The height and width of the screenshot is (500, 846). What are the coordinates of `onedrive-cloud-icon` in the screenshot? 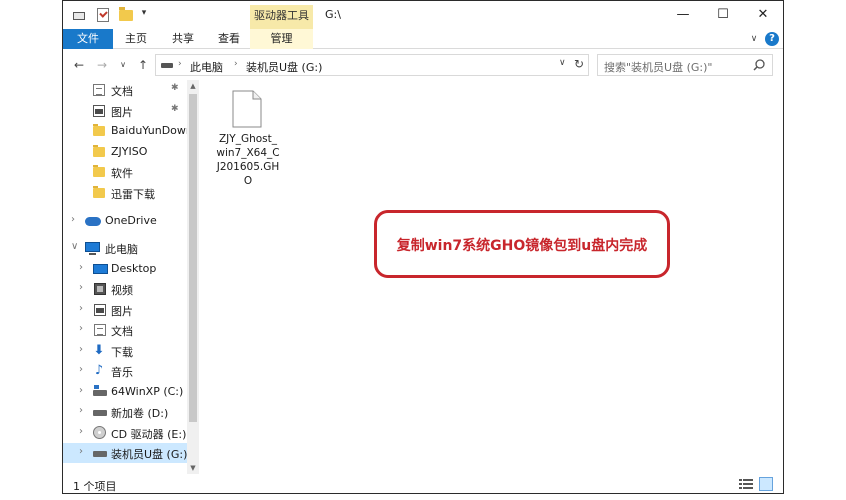 It's located at (93, 221).